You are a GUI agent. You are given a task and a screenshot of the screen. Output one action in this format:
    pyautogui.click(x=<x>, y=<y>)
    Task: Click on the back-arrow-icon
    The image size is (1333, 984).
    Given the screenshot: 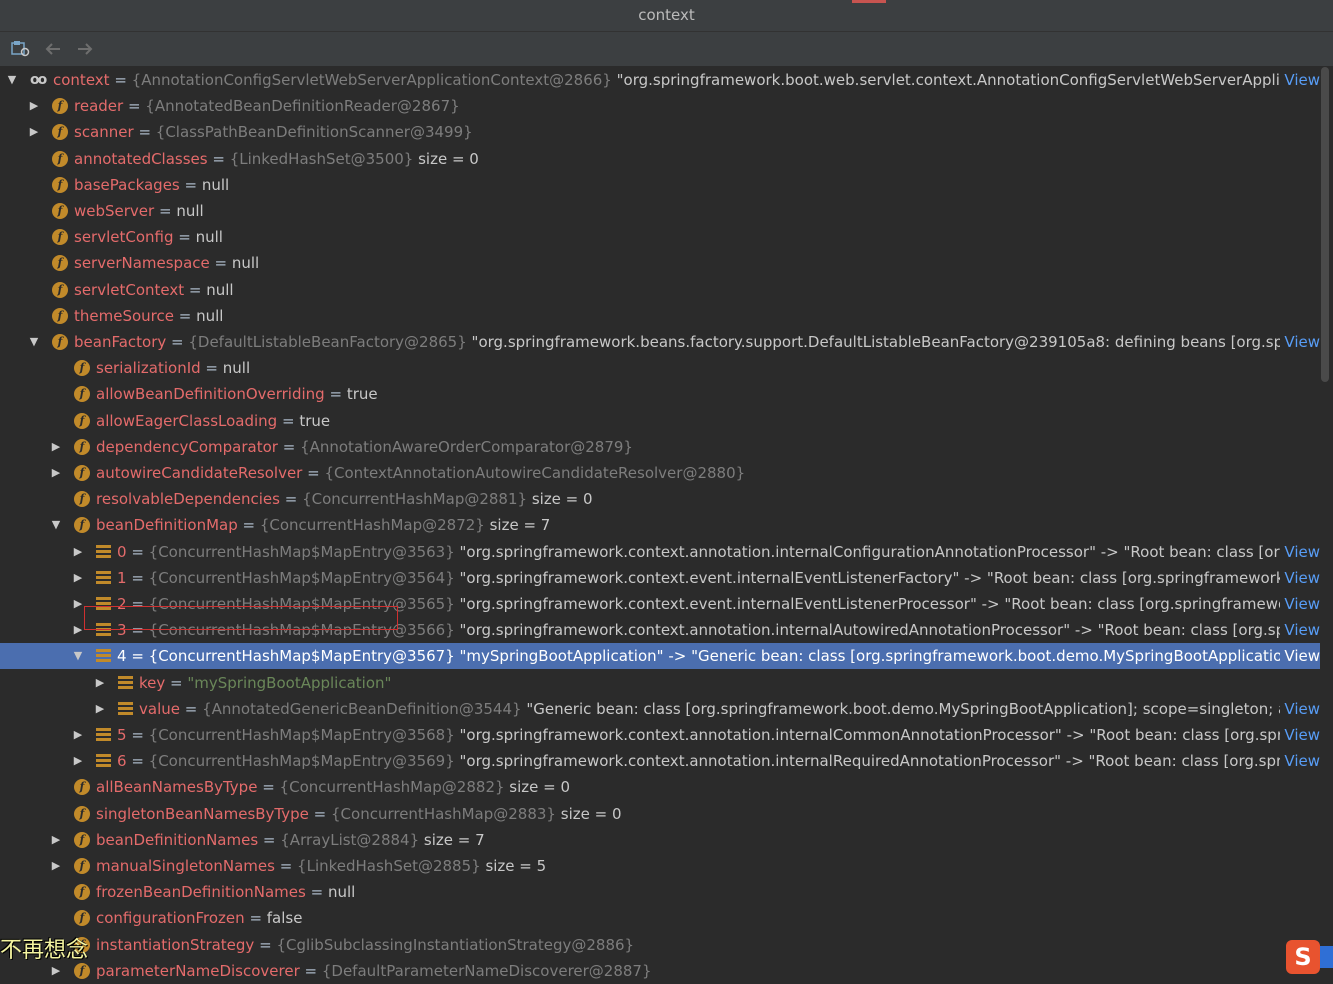 What is the action you would take?
    pyautogui.click(x=53, y=49)
    